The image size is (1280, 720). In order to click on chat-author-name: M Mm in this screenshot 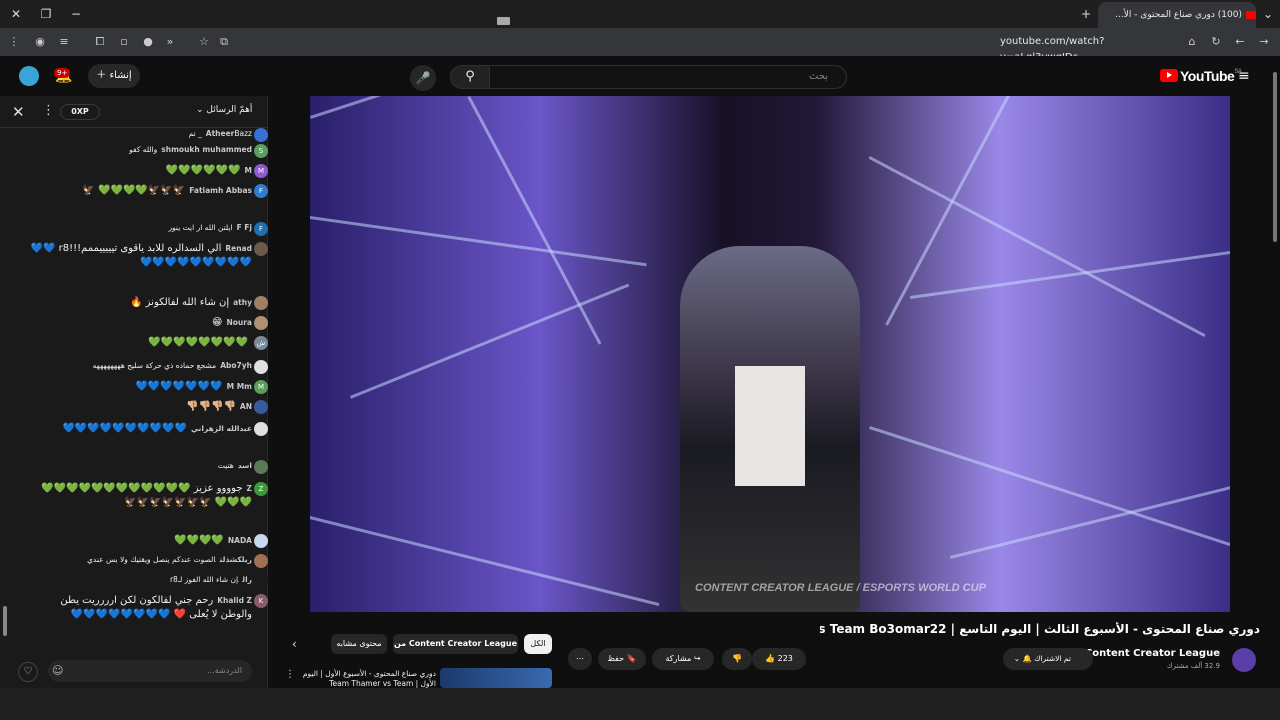, I will do `click(239, 386)`.